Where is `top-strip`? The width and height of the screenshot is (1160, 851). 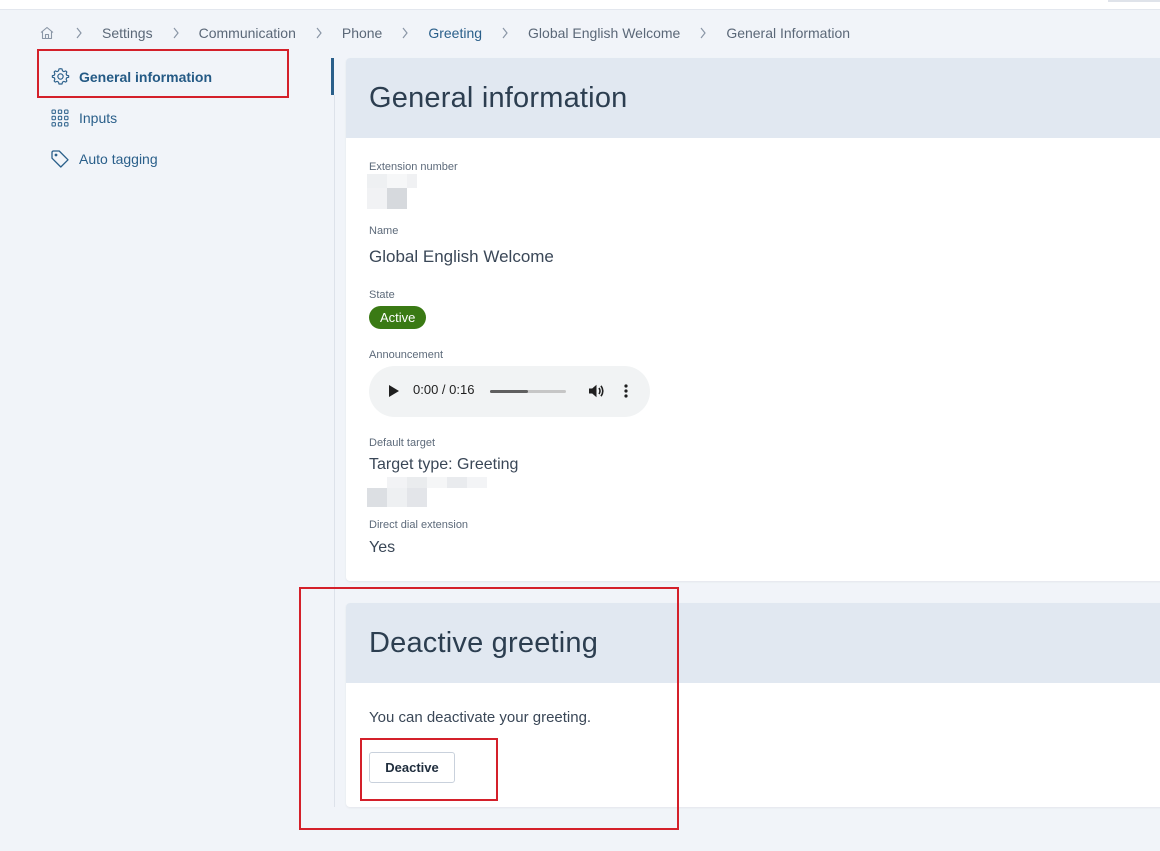
top-strip is located at coordinates (580, 5).